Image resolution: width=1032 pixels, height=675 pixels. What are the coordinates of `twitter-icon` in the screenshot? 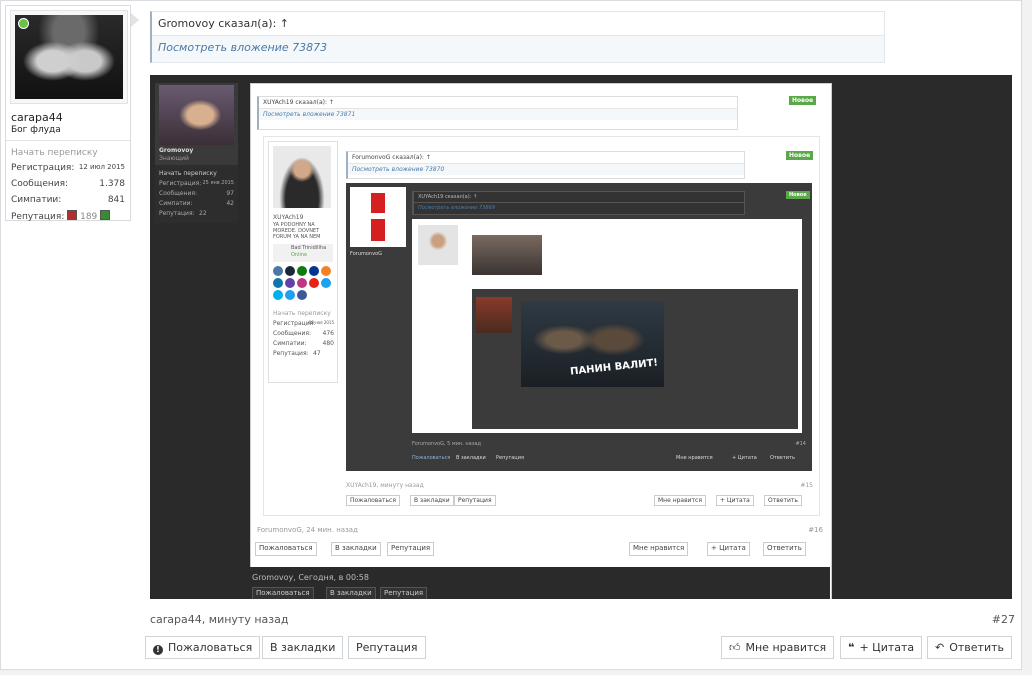 It's located at (326, 283).